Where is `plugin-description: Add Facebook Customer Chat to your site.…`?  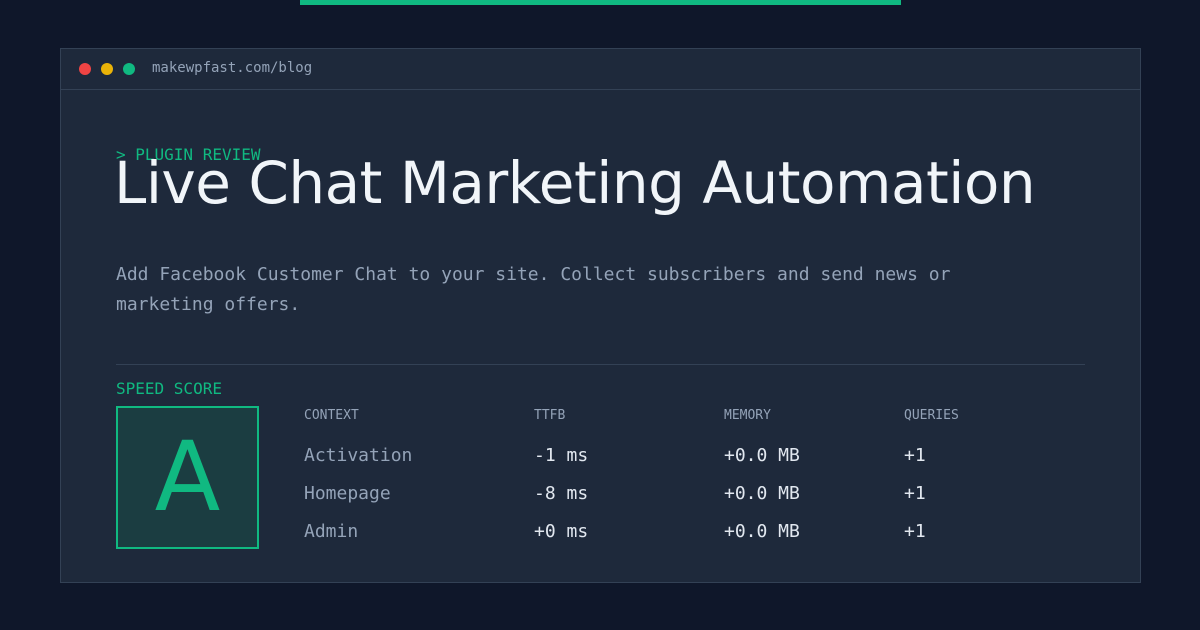 plugin-description: Add Facebook Customer Chat to your site.… is located at coordinates (533, 289).